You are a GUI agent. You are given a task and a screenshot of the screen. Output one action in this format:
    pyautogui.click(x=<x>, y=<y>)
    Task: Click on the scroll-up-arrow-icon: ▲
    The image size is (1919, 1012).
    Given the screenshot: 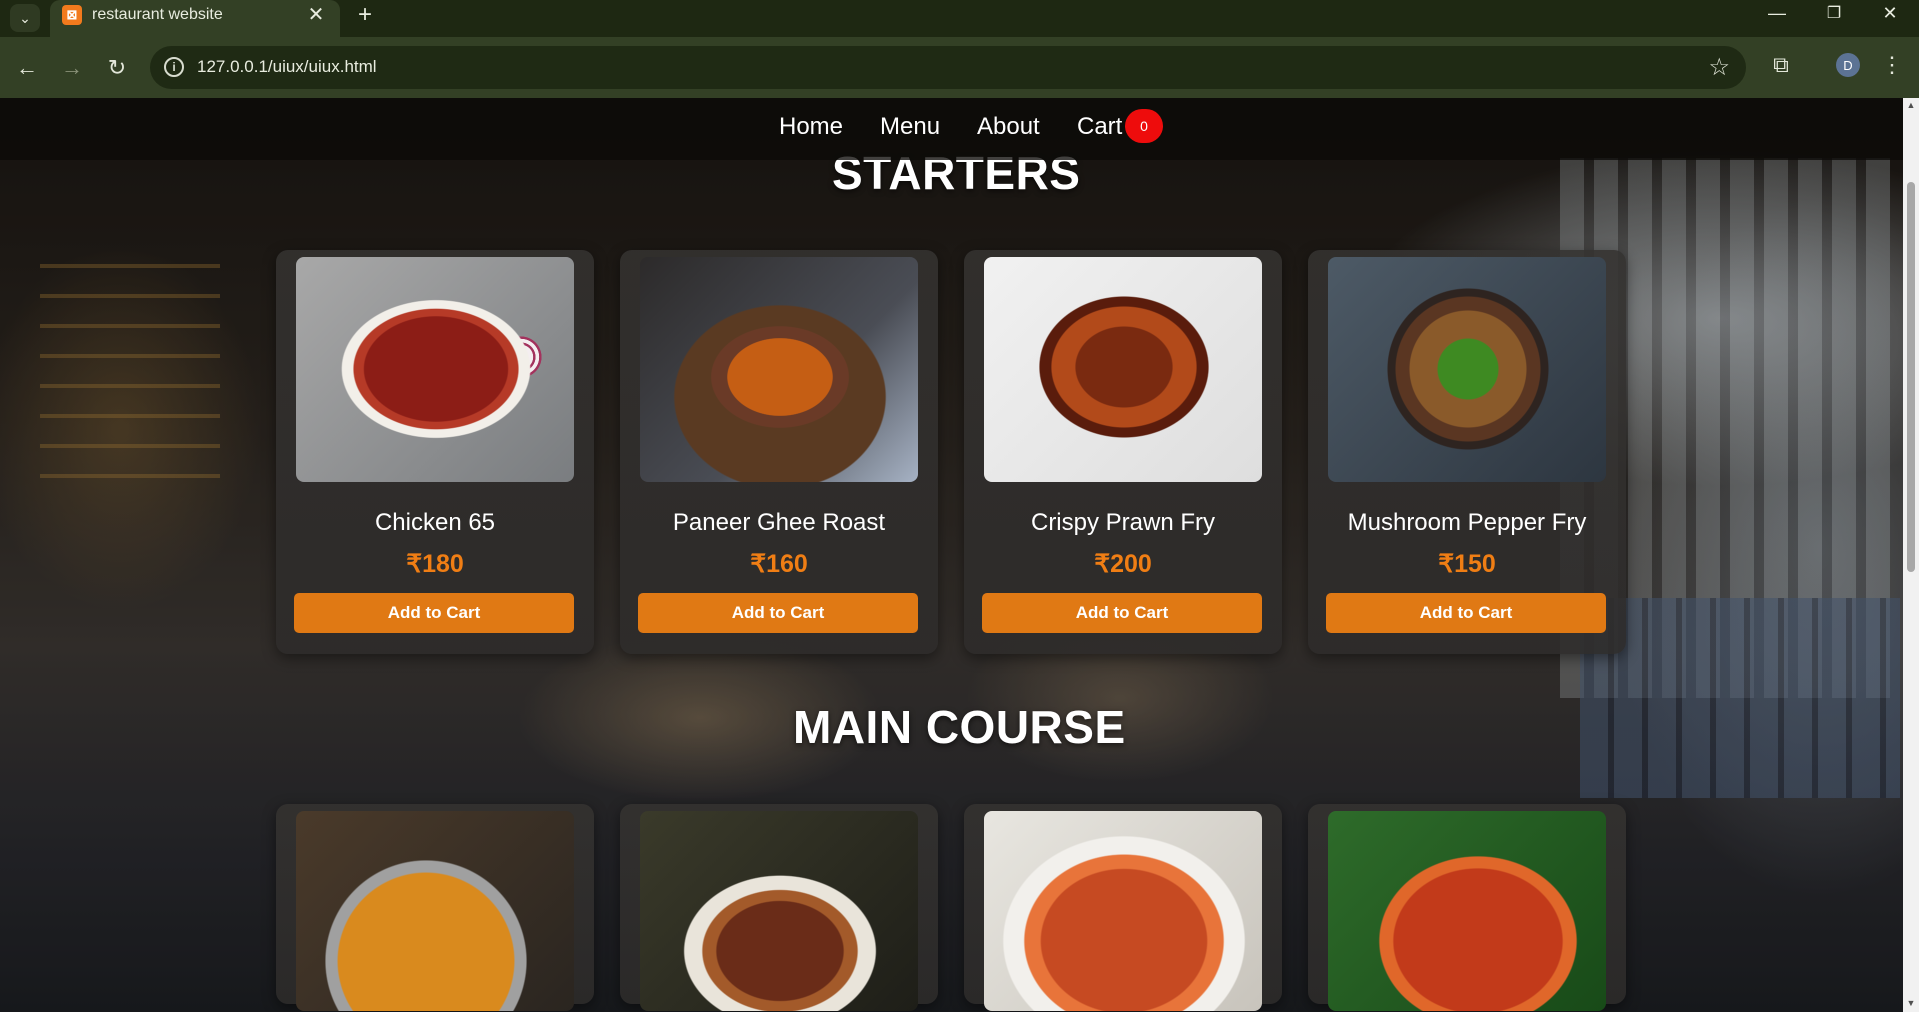 What is the action you would take?
    pyautogui.click(x=1911, y=105)
    